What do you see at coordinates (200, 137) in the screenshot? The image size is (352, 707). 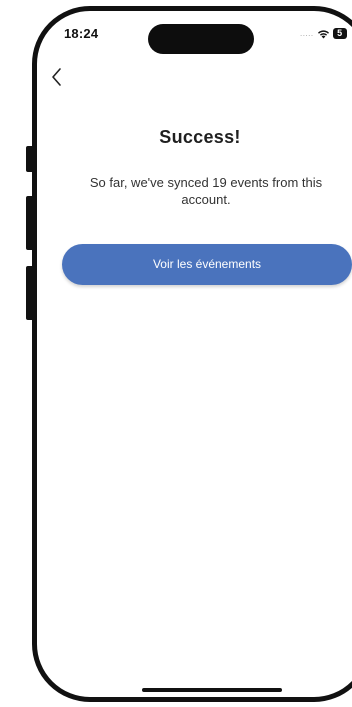 I see `page-title: Success!` at bounding box center [200, 137].